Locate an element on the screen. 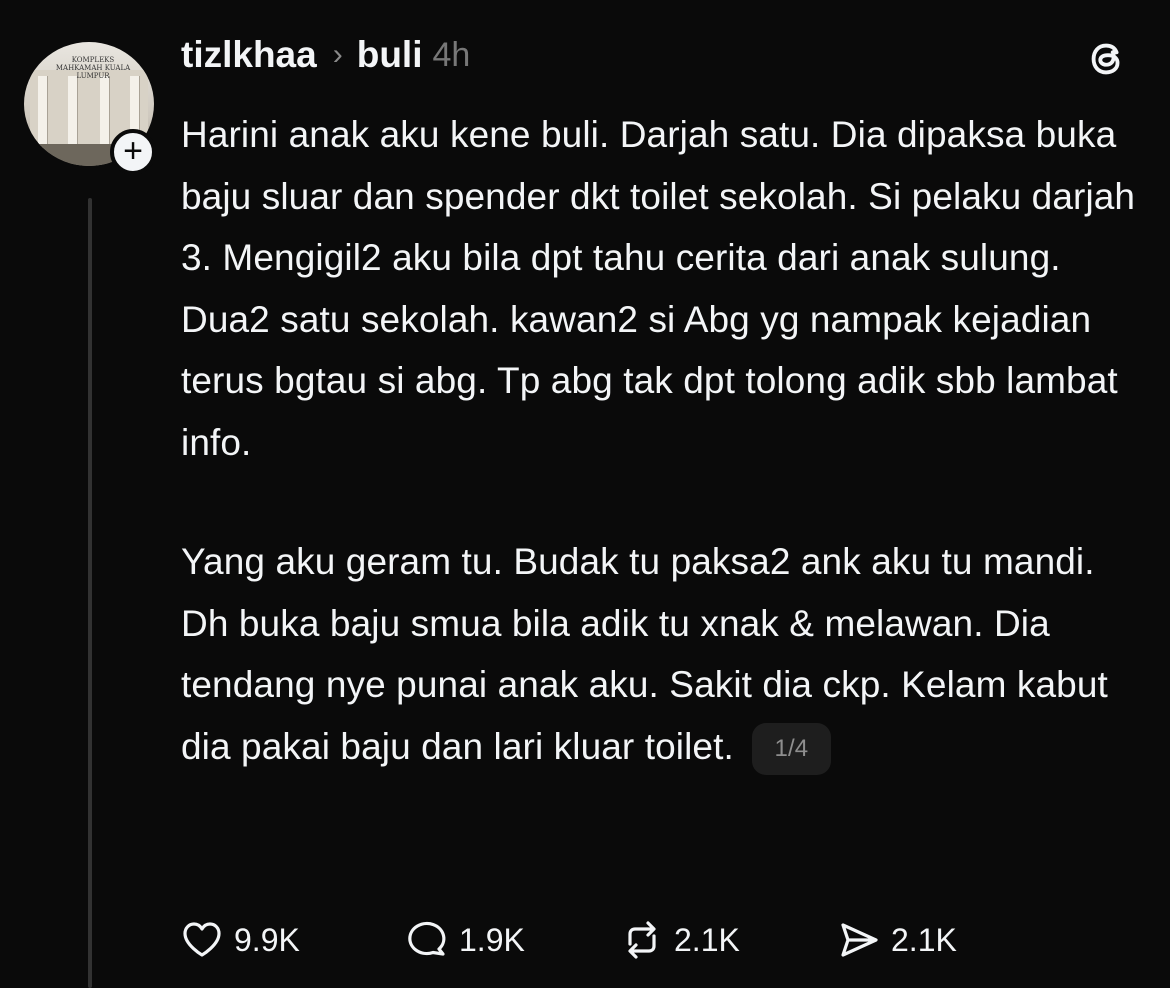 The image size is (1170, 988). page-indicator-badge: 1/4 is located at coordinates (791, 748).